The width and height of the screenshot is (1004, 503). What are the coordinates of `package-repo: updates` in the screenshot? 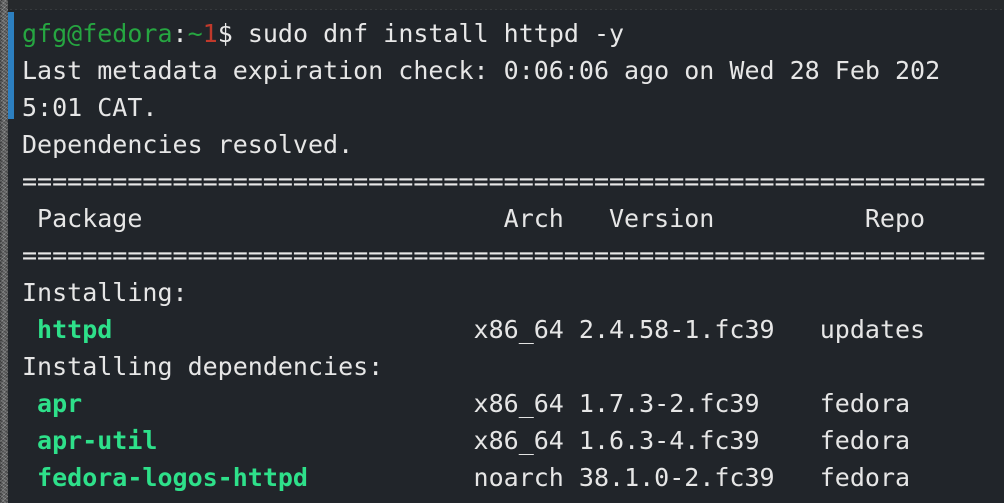 It's located at (872, 329).